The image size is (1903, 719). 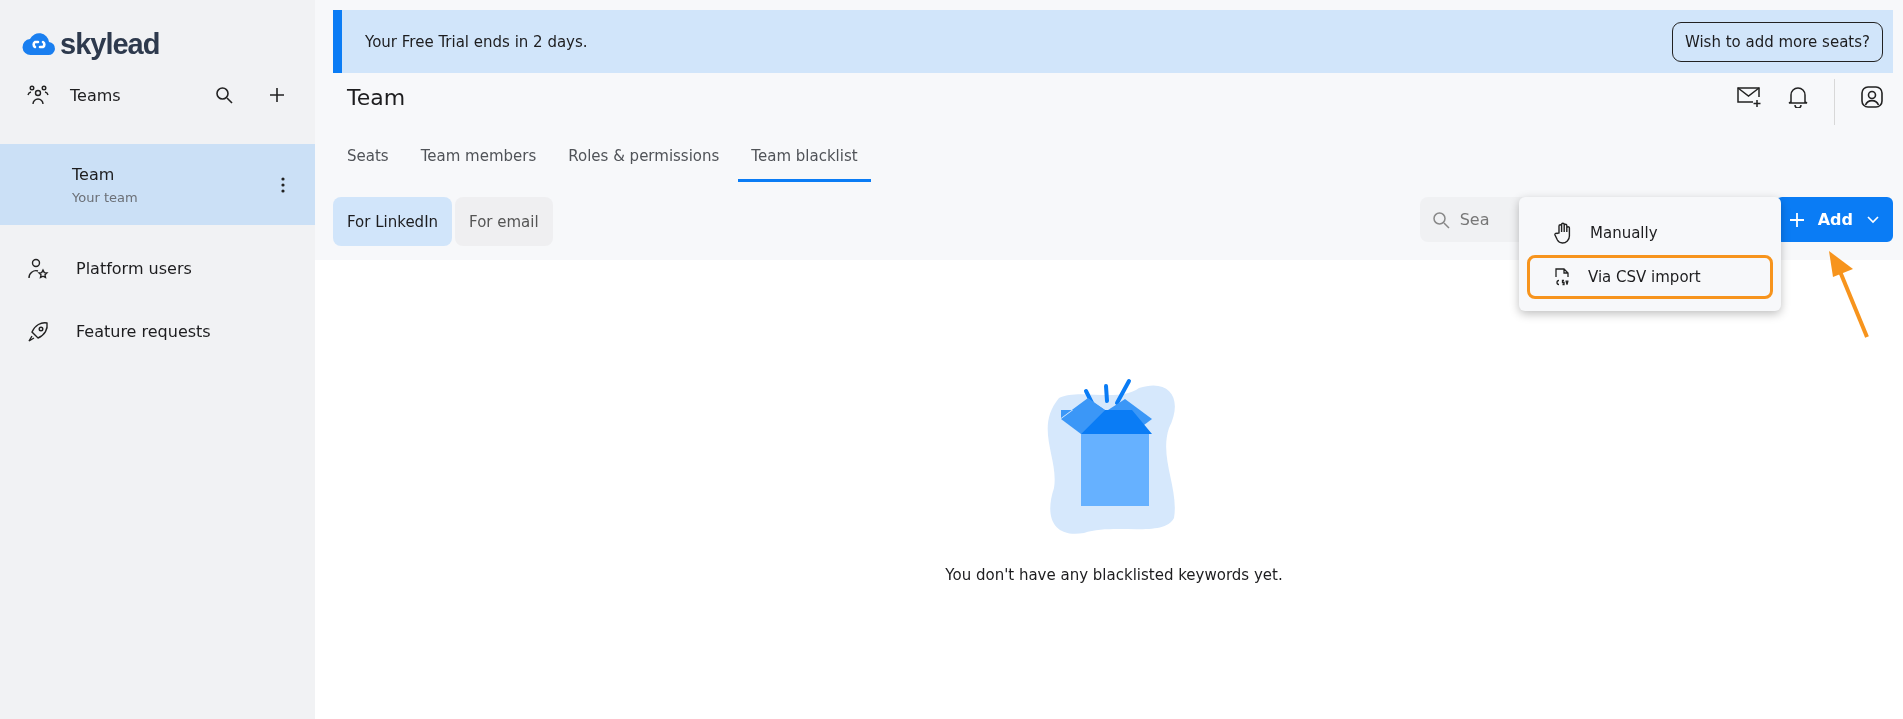 I want to click on add-seats-button: Wish to add more seats?, so click(x=1777, y=41).